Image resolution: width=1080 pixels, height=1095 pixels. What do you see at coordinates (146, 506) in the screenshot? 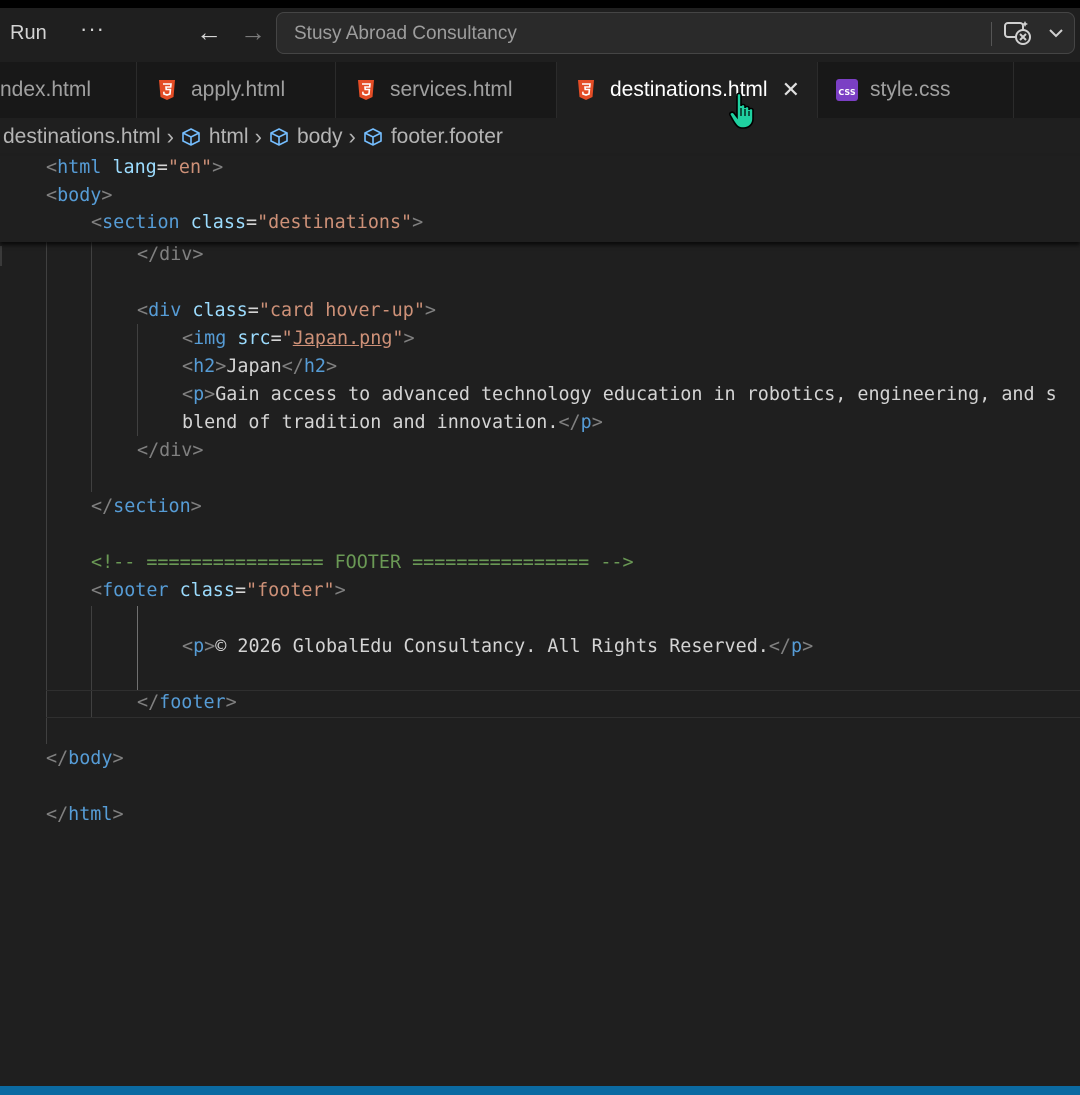
I see `code-line: </section>` at bounding box center [146, 506].